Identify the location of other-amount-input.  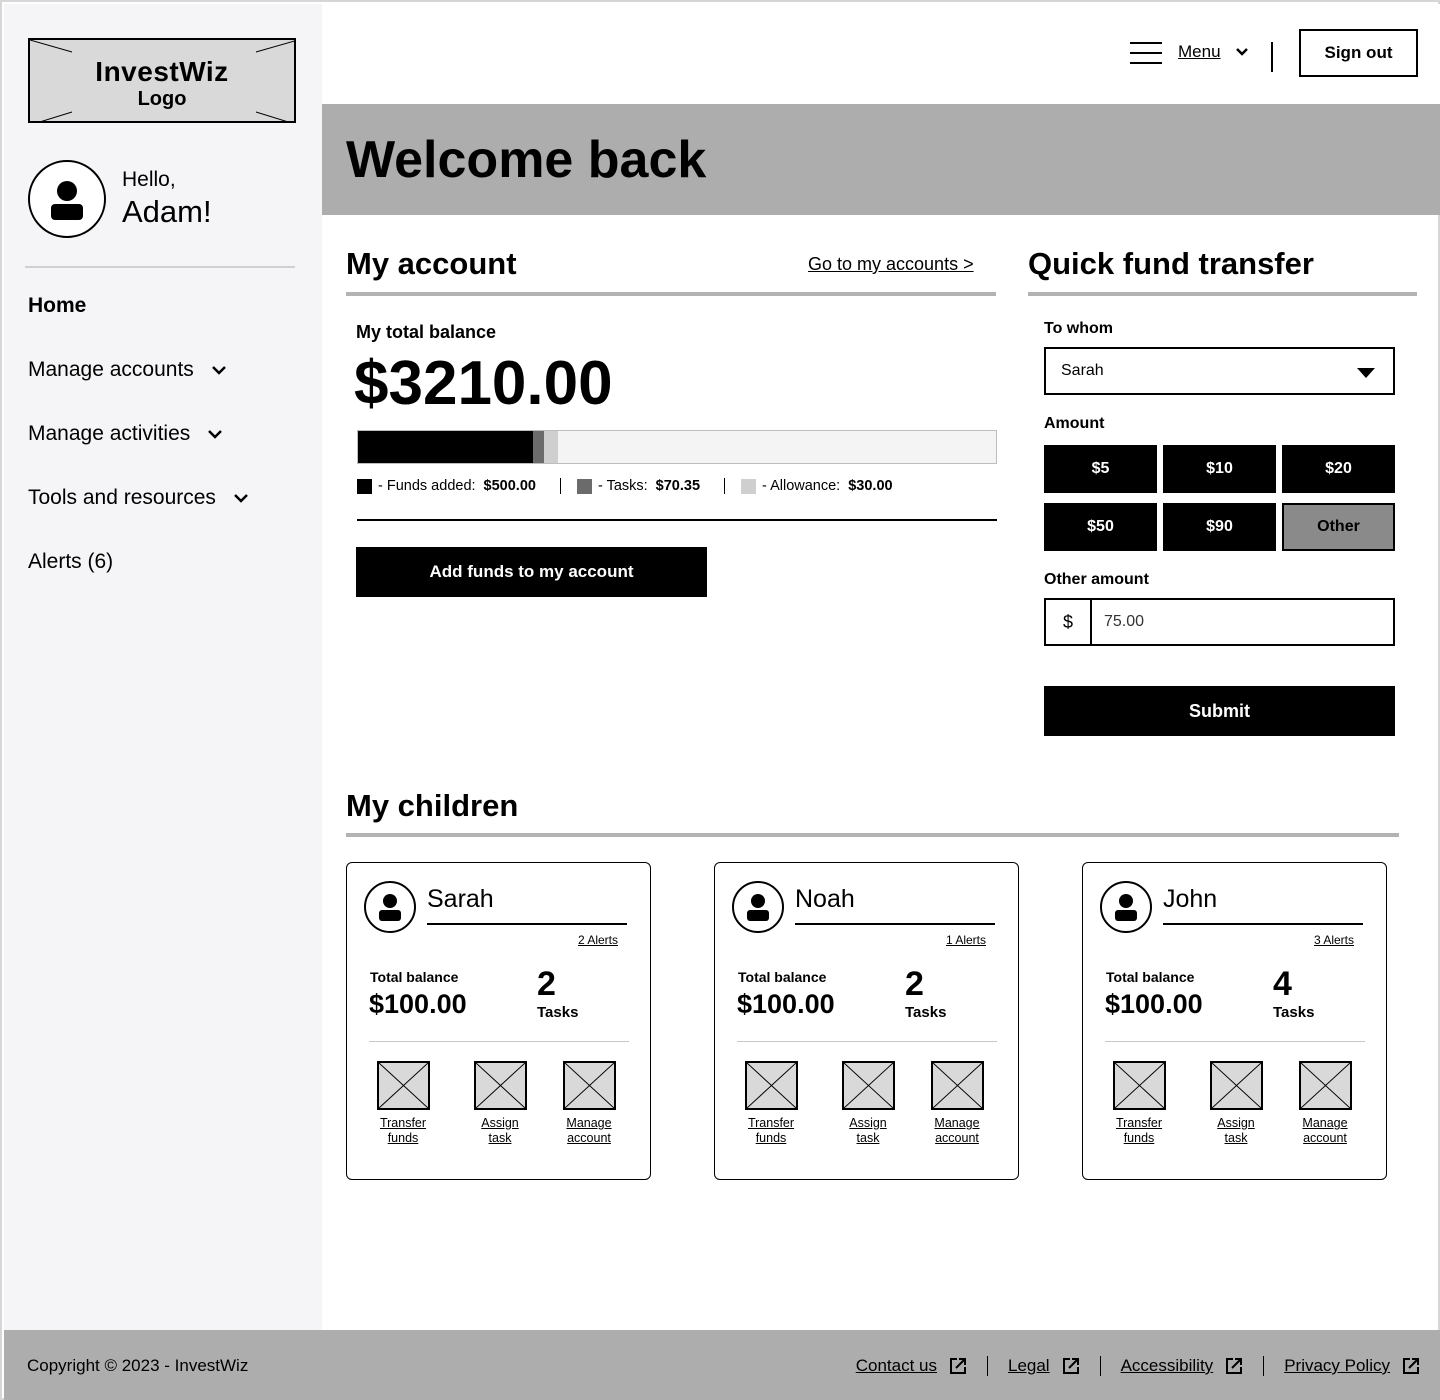
(1243, 622).